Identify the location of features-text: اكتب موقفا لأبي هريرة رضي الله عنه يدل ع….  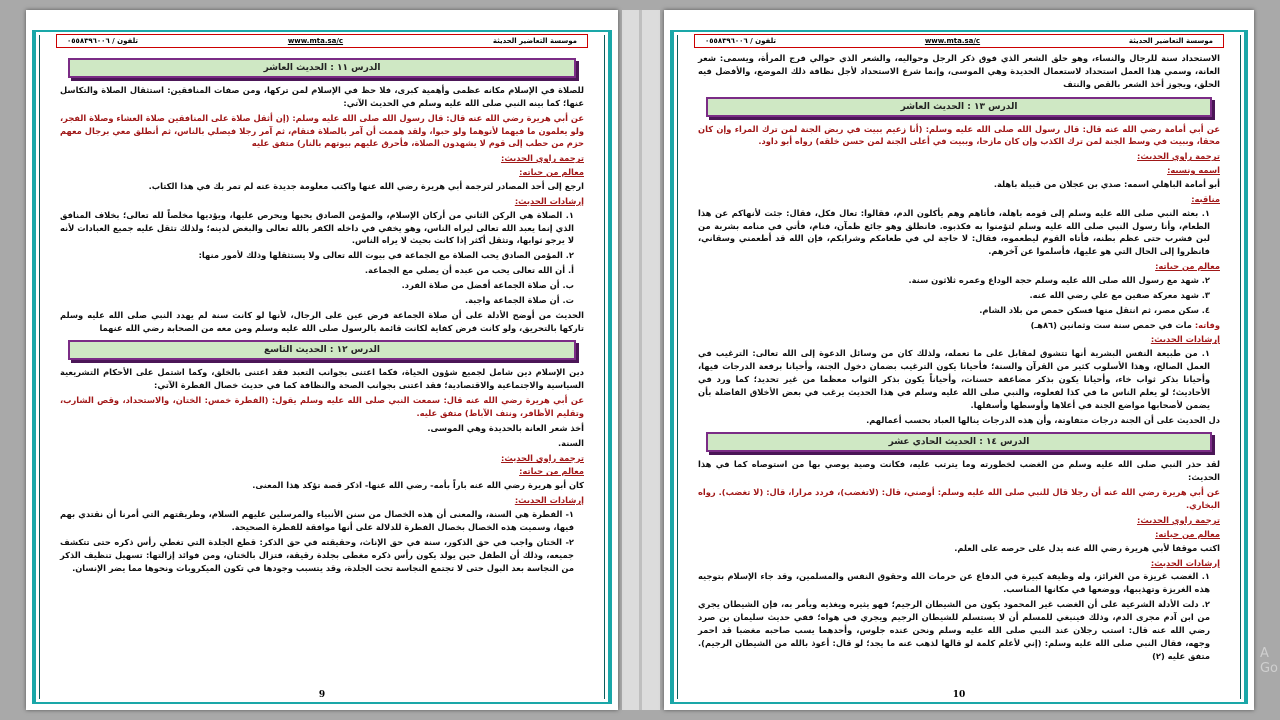
(1087, 547).